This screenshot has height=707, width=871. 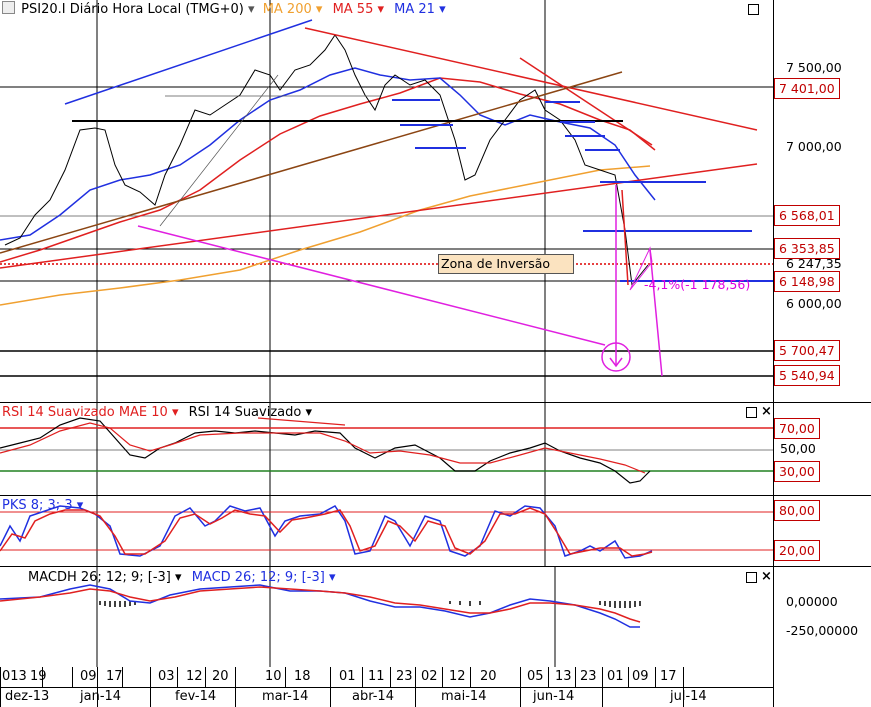 I want to click on month-tick: mai-14, so click(x=464, y=696).